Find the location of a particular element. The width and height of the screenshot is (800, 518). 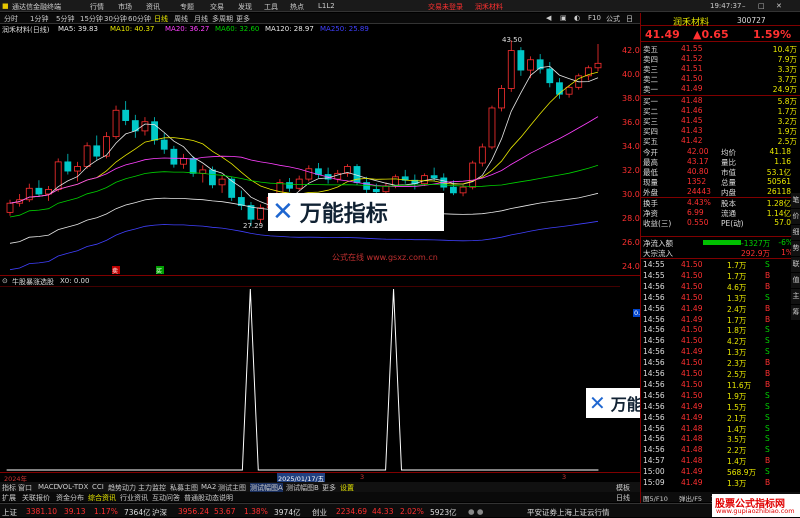

menu-shichang: 市场 is located at coordinates (125, 7).